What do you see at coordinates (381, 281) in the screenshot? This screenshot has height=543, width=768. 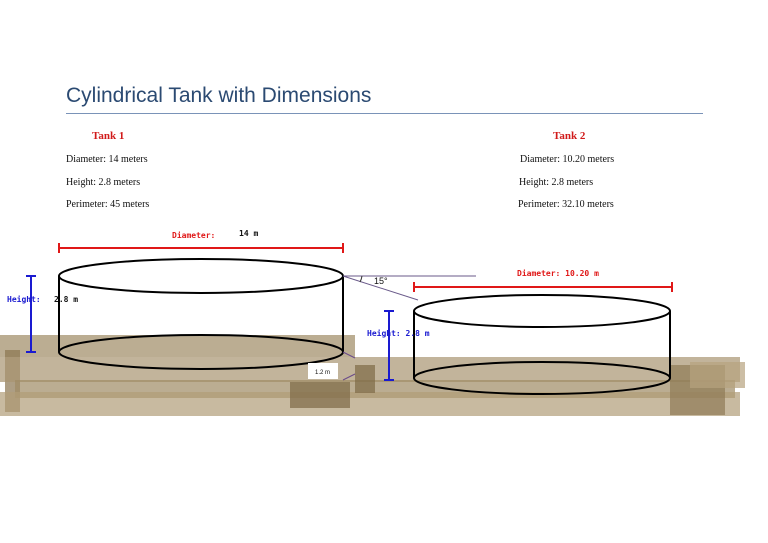 I see `angle-label: 15°` at bounding box center [381, 281].